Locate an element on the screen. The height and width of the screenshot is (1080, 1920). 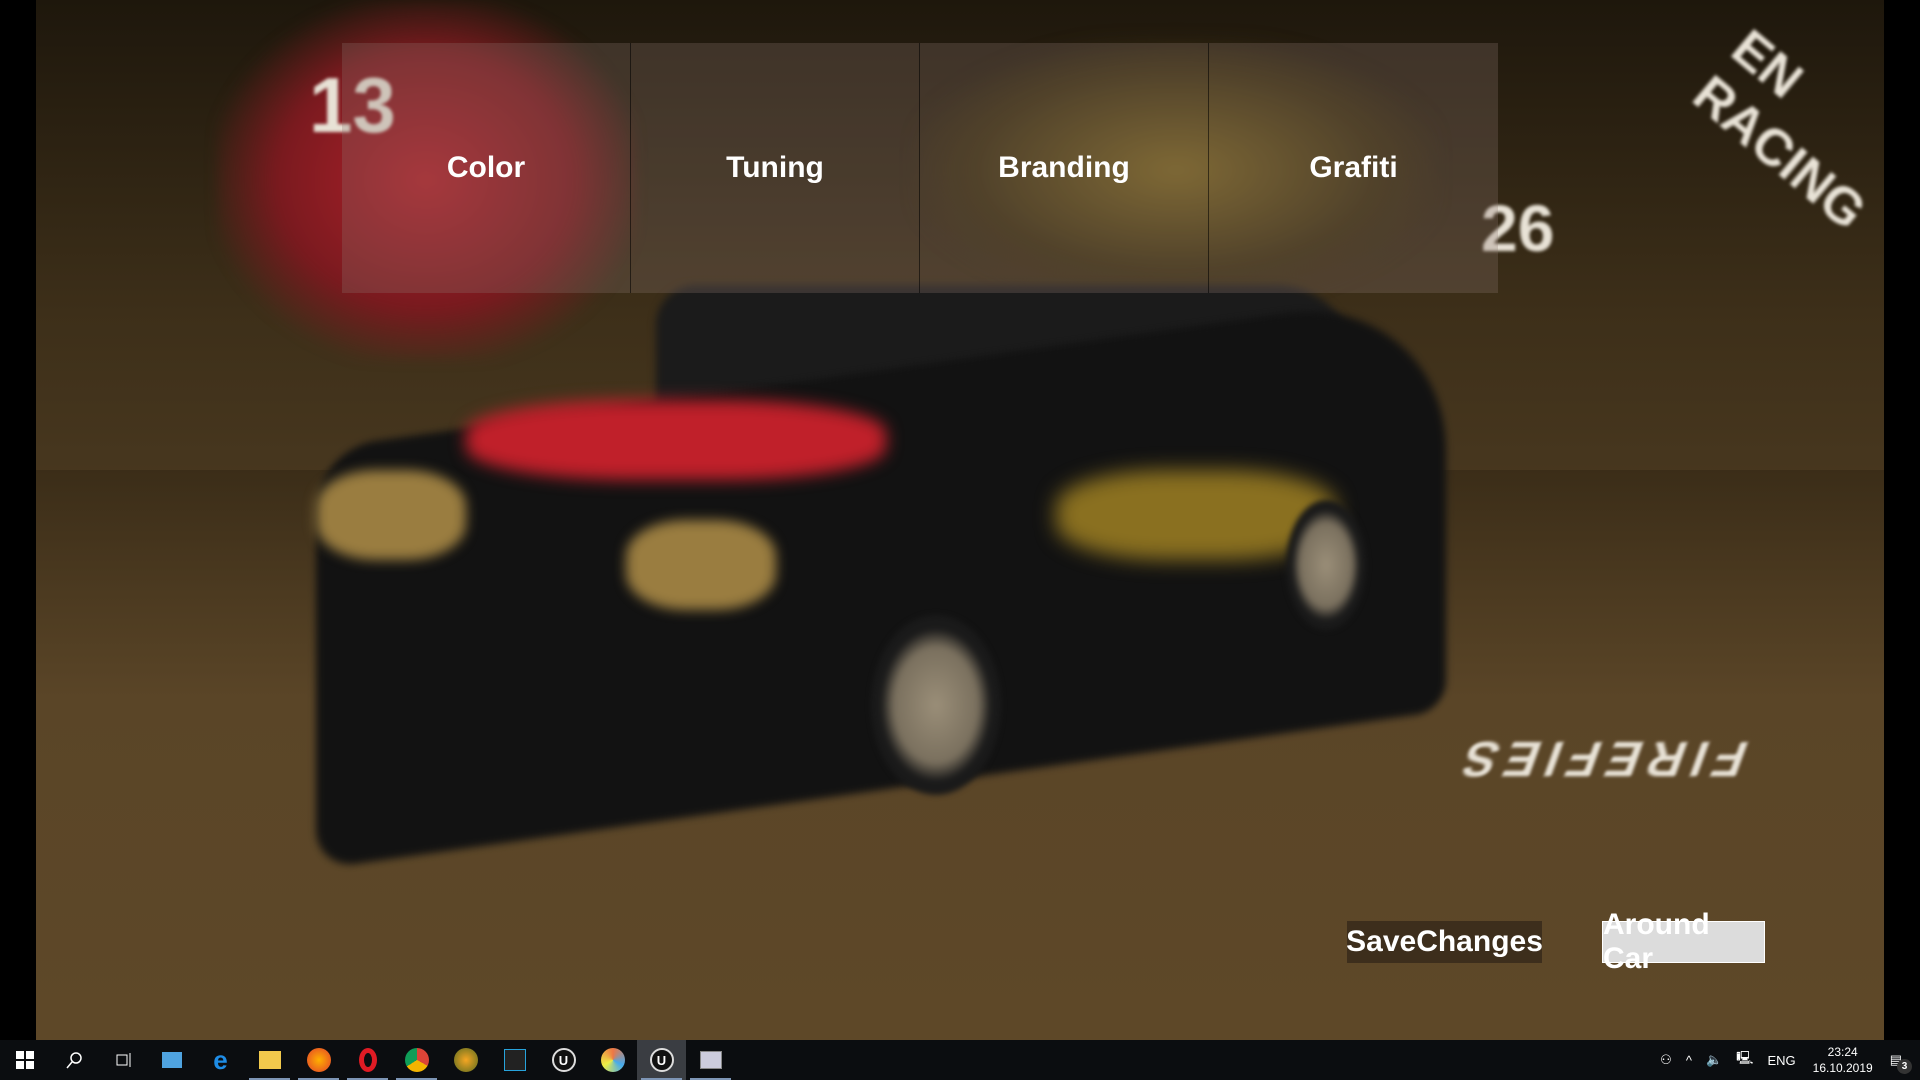
language-indicator: ENG is located at coordinates (1781, 1060).